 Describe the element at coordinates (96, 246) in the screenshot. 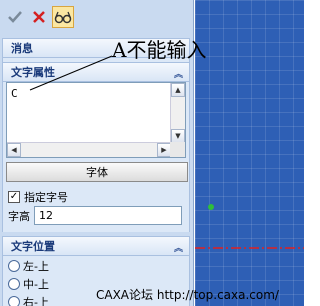

I see `text-position-section-header: 文字位置 ︽` at that location.